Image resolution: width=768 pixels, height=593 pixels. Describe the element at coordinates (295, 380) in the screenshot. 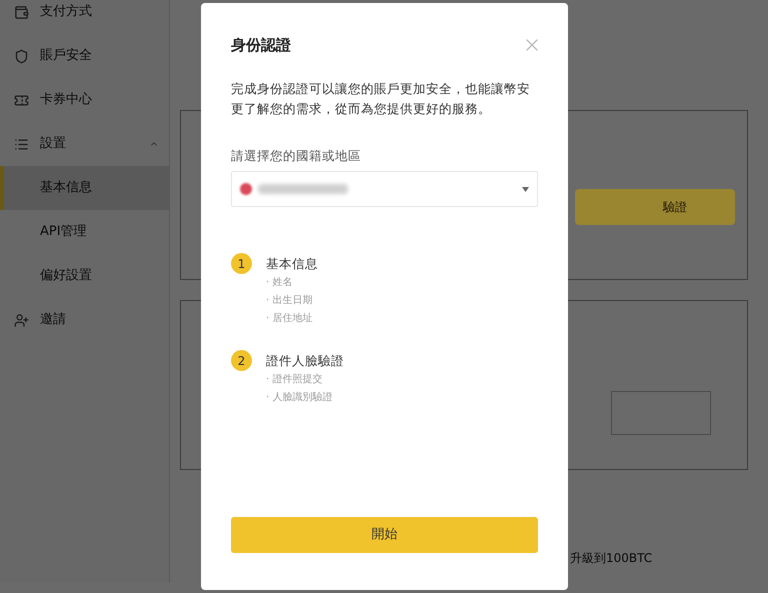

I see `step-item: · 證件照提交` at that location.